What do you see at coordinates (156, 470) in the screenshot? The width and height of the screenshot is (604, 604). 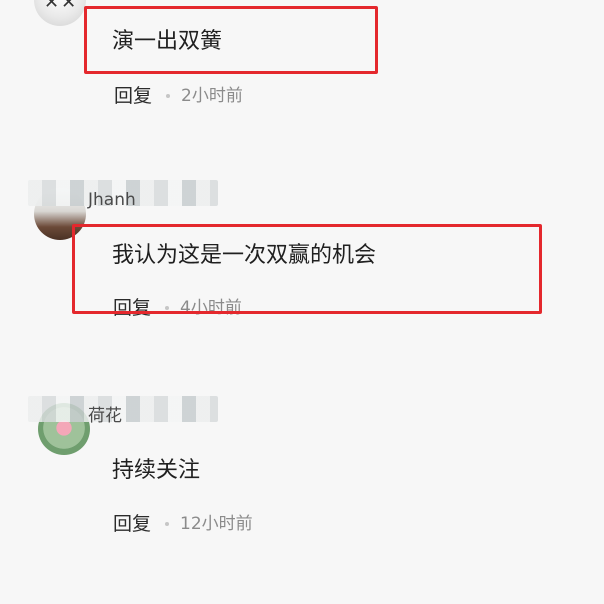 I see `comment-text: 持续关注` at bounding box center [156, 470].